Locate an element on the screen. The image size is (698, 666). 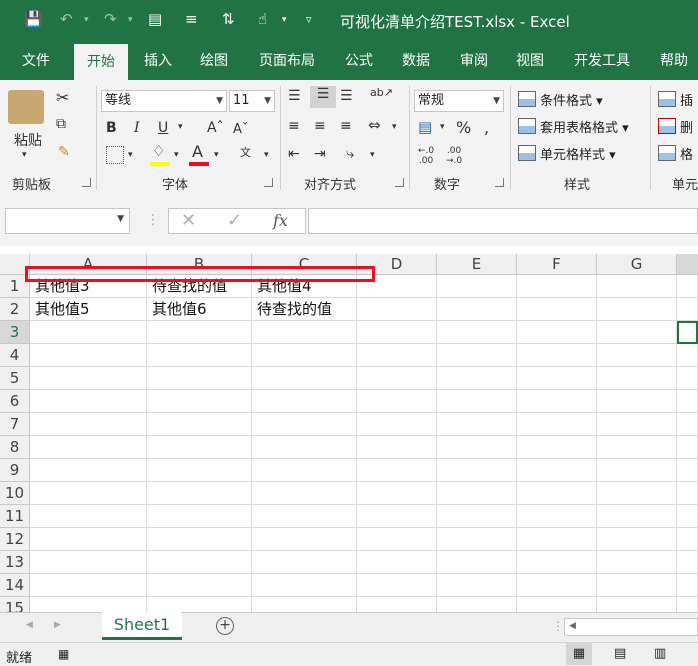
cell-f11 is located at coordinates (557, 516).